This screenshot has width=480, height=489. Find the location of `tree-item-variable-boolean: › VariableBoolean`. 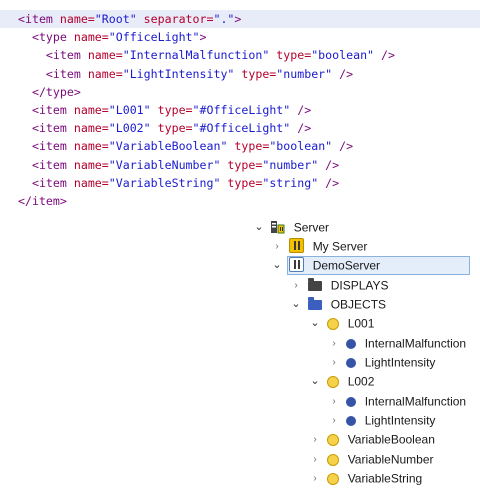

tree-item-variable-boolean: › VariableBoolean is located at coordinates (371, 439).